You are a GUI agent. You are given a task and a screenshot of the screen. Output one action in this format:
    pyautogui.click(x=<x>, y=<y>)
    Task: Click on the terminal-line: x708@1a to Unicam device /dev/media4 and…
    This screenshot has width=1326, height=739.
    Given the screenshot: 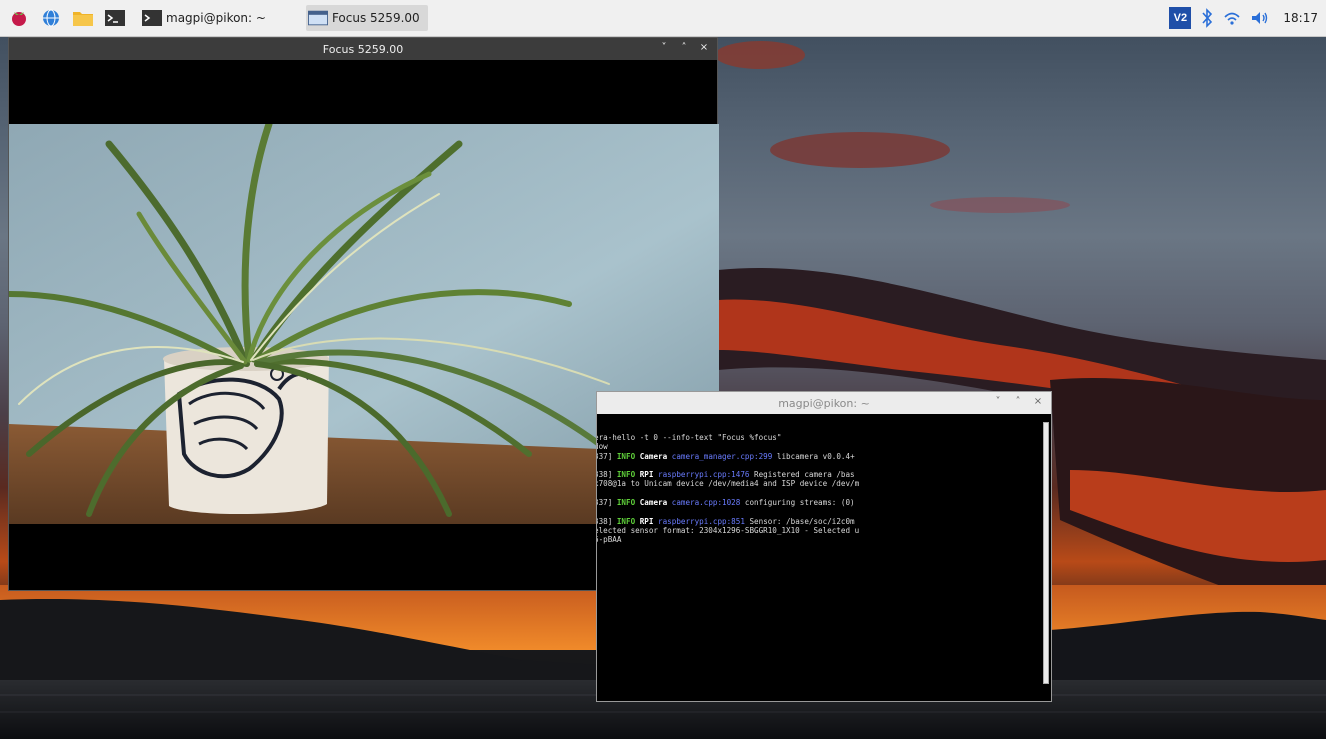 What is the action you would take?
    pyautogui.click(x=728, y=483)
    